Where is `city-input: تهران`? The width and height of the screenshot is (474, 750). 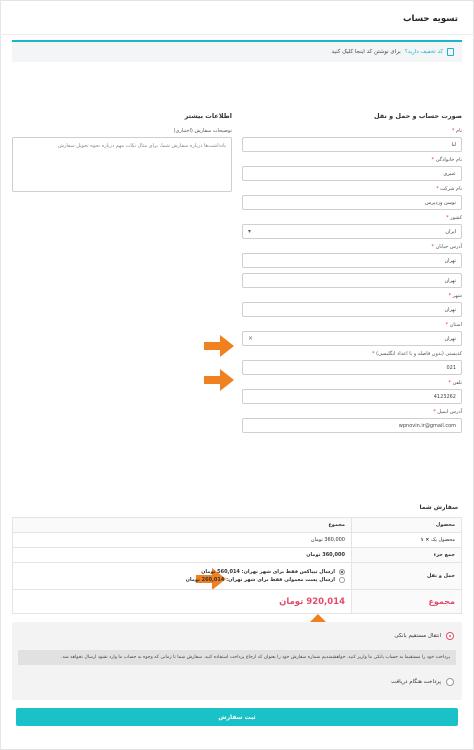 city-input: تهران is located at coordinates (352, 309).